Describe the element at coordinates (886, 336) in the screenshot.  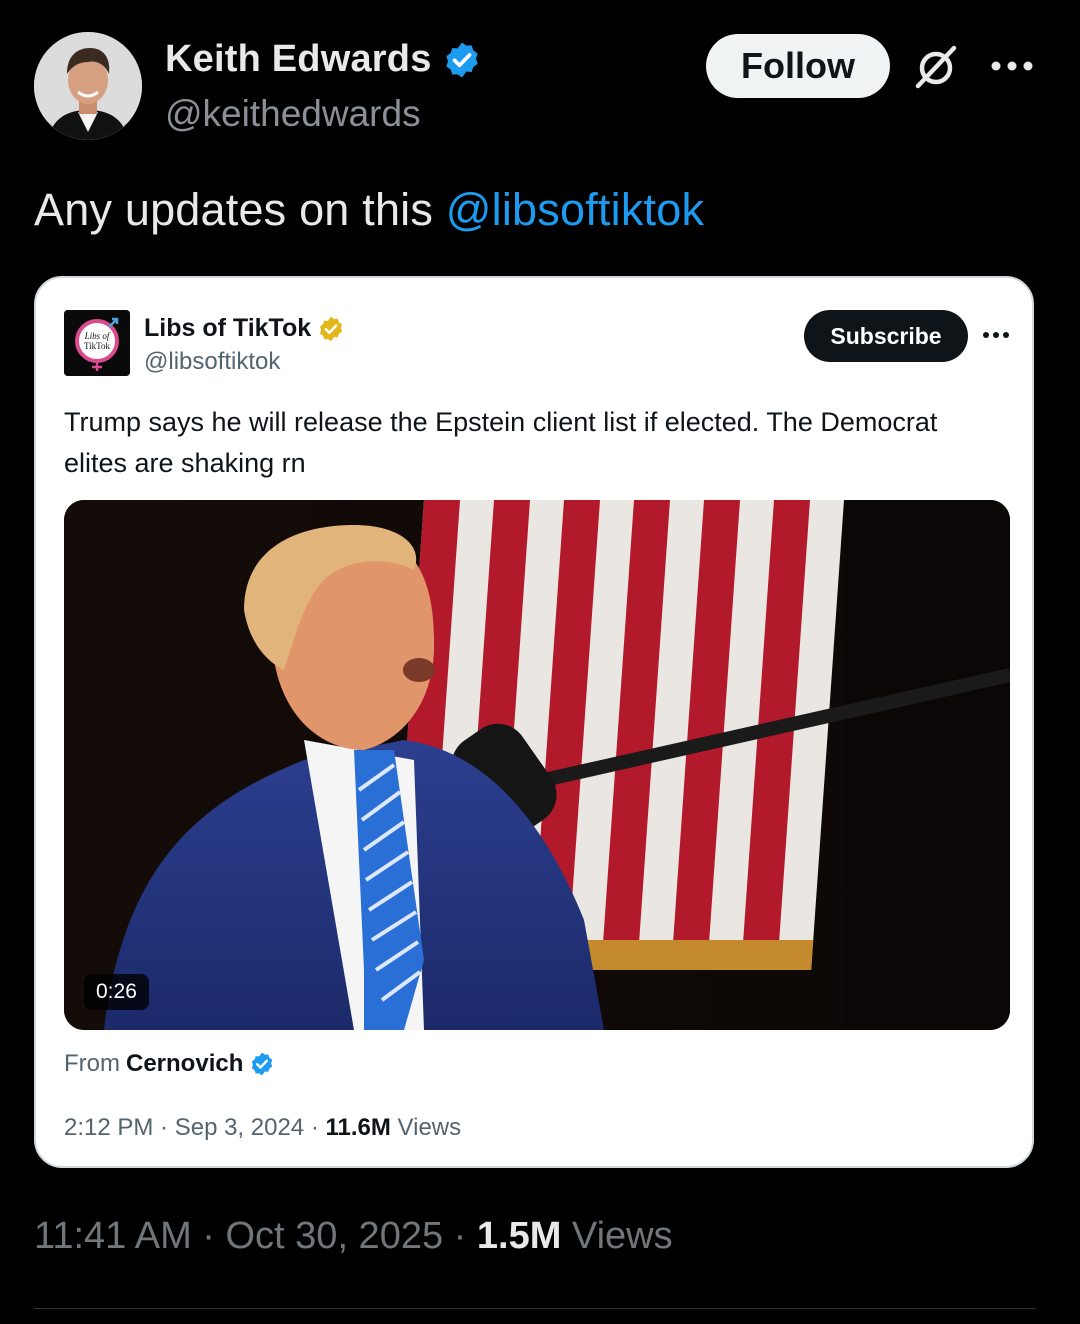
I see `subscribe-button: Subscribe` at that location.